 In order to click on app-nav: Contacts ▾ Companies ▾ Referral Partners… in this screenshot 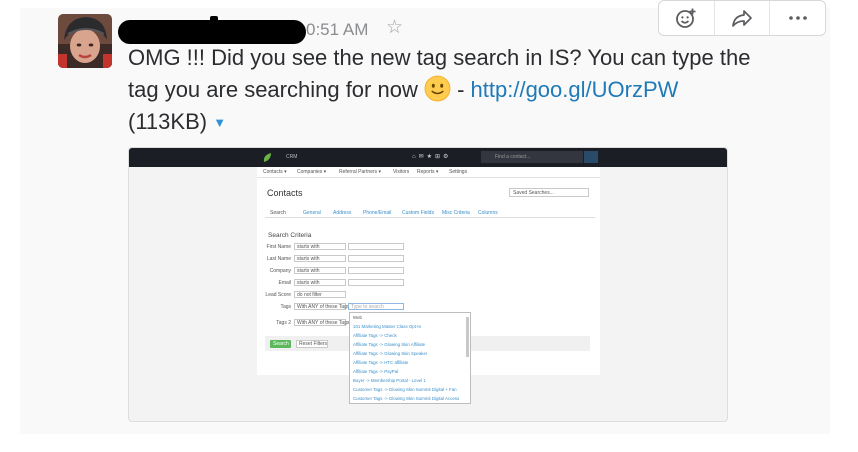, I will do `click(428, 172)`.